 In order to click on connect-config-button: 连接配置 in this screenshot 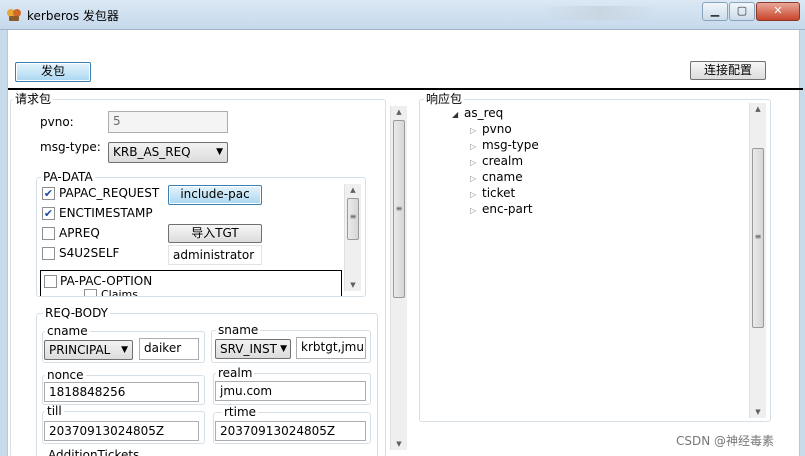, I will do `click(728, 70)`.